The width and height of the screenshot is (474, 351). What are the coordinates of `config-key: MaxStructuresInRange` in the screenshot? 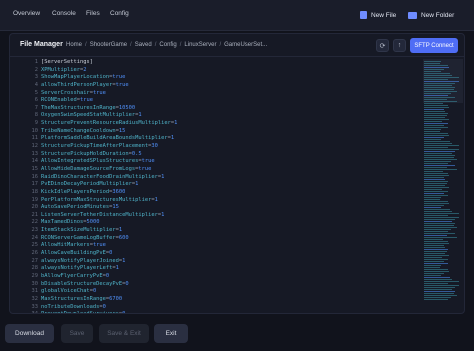 It's located at (73, 298).